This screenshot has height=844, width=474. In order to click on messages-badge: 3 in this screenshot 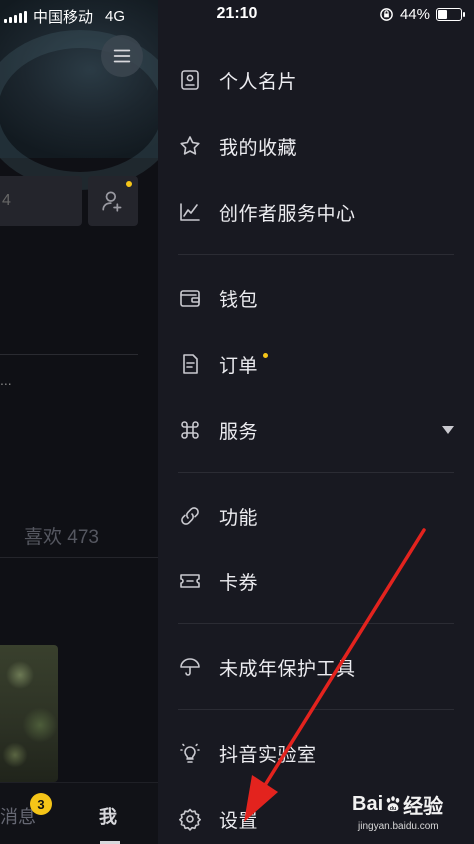, I will do `click(41, 804)`.